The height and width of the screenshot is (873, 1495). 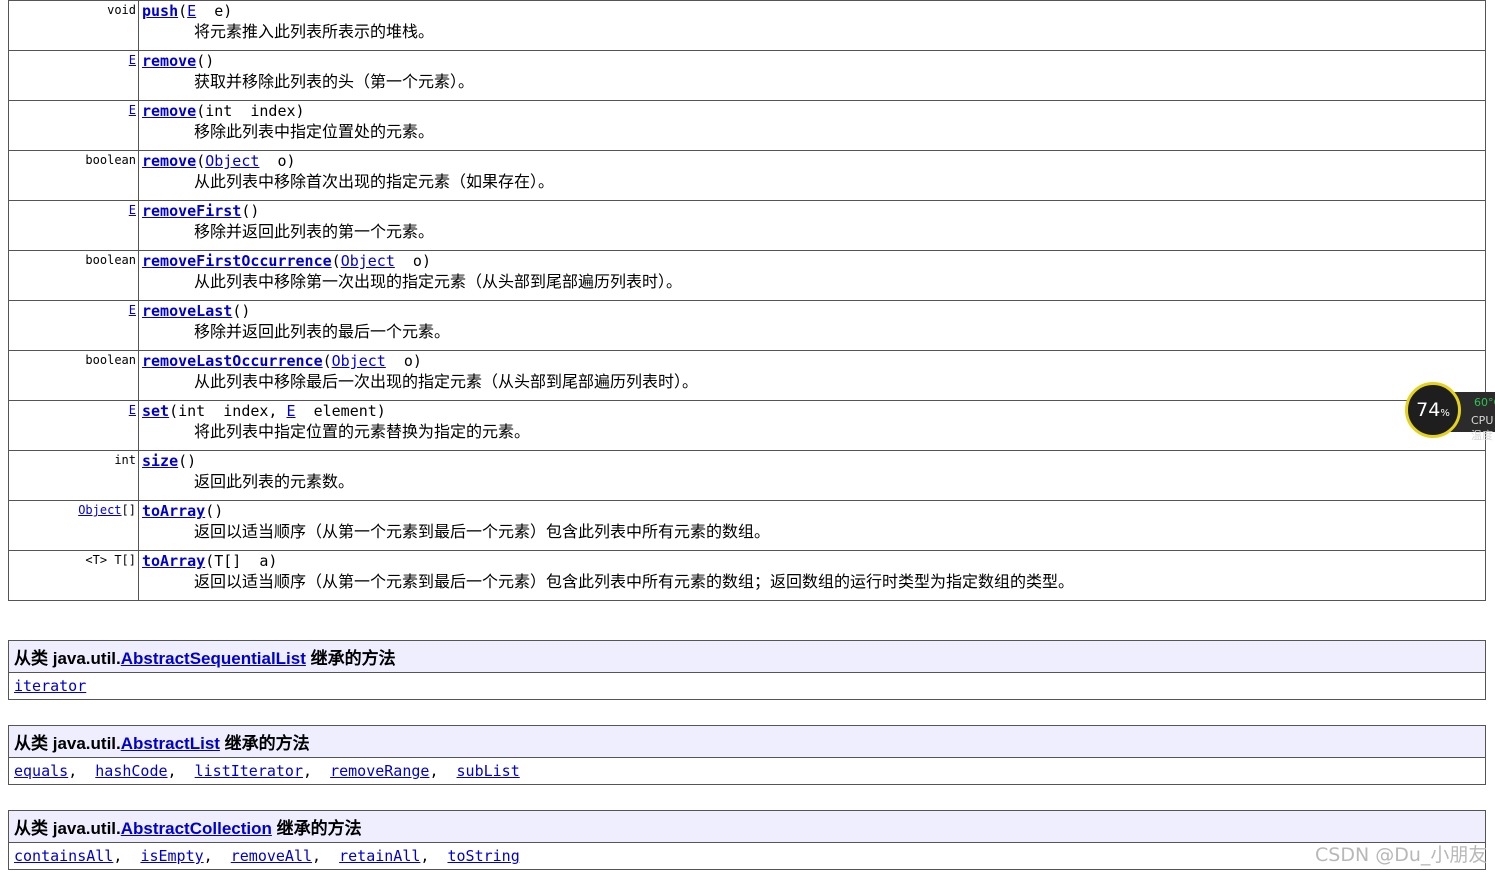 I want to click on return-type-link: Object, so click(x=99, y=510).